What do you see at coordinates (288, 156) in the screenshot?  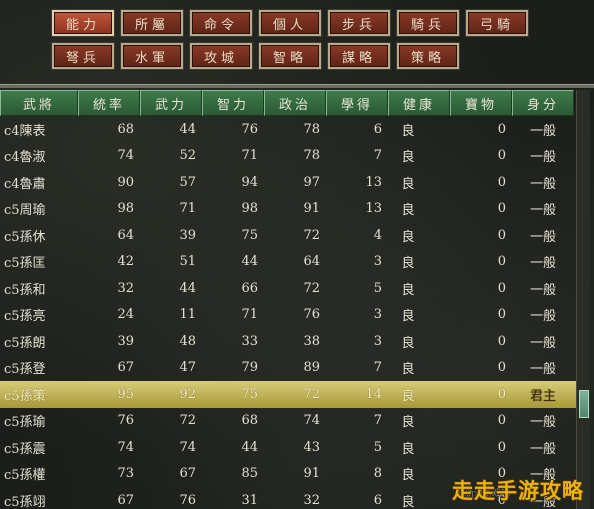 I see `table-row: c4魯淑 74 52 71 78 7 良 0 一般` at bounding box center [288, 156].